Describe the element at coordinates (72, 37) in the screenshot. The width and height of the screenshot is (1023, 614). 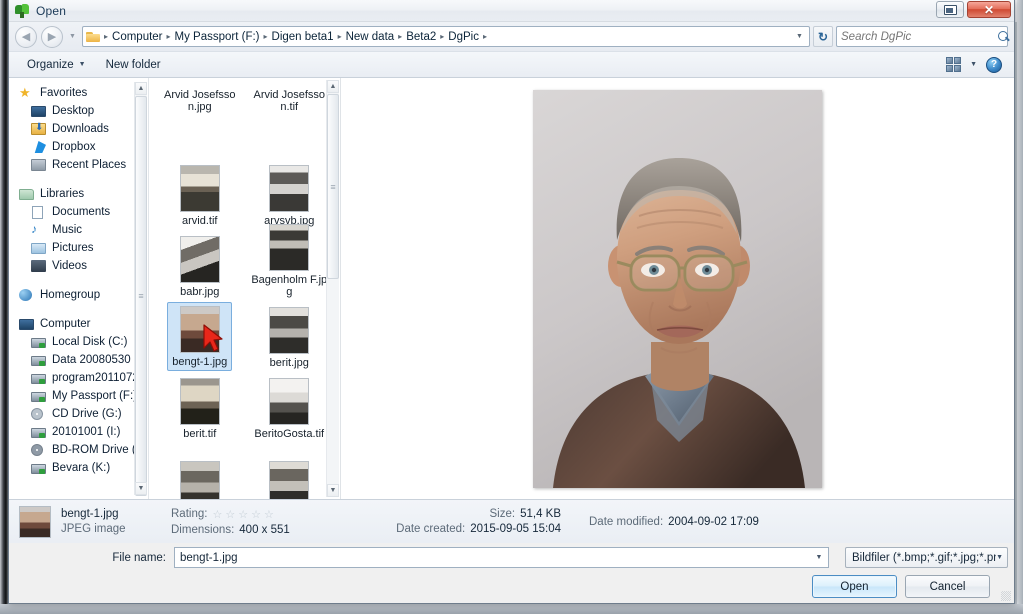
I see `history-dropdown-caret-icon: ▼` at that location.